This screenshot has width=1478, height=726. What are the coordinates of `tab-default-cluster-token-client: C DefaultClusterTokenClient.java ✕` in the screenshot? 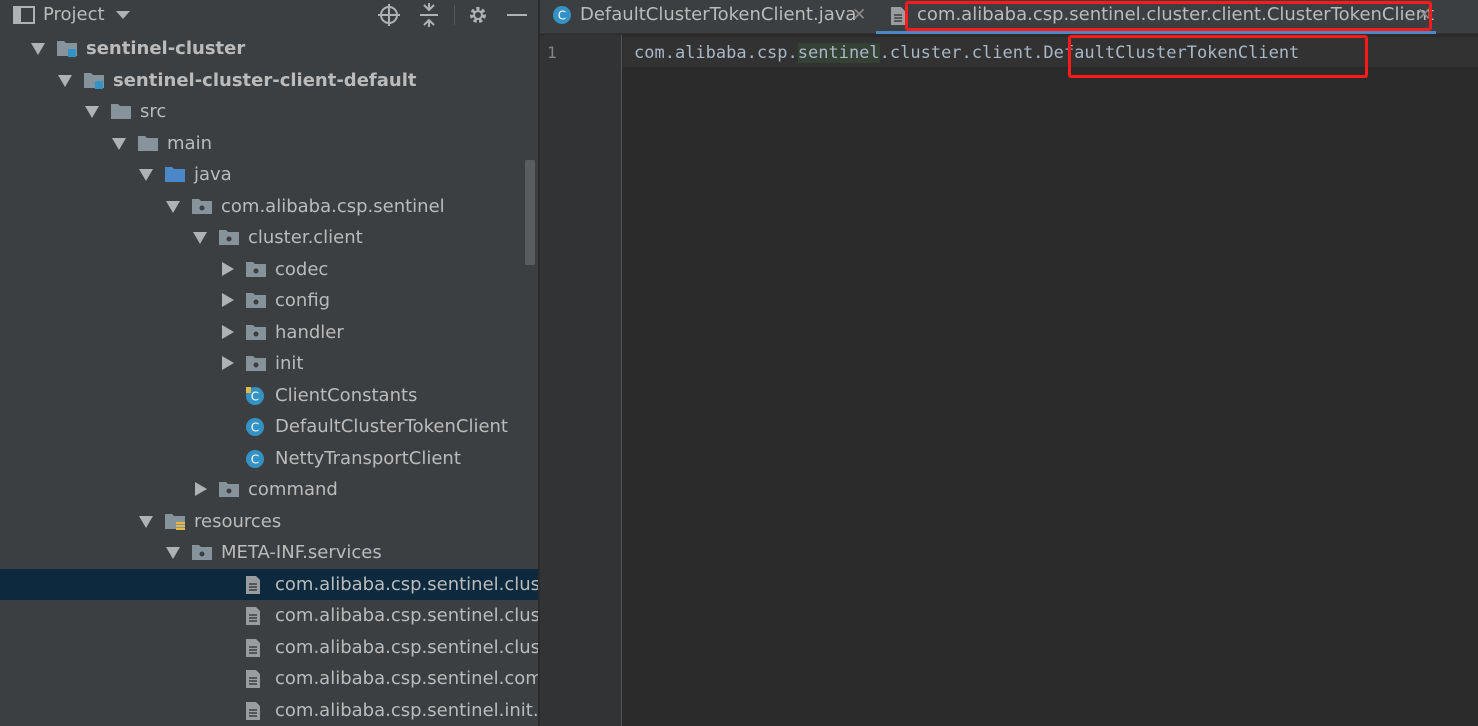 It's located at (707, 17).